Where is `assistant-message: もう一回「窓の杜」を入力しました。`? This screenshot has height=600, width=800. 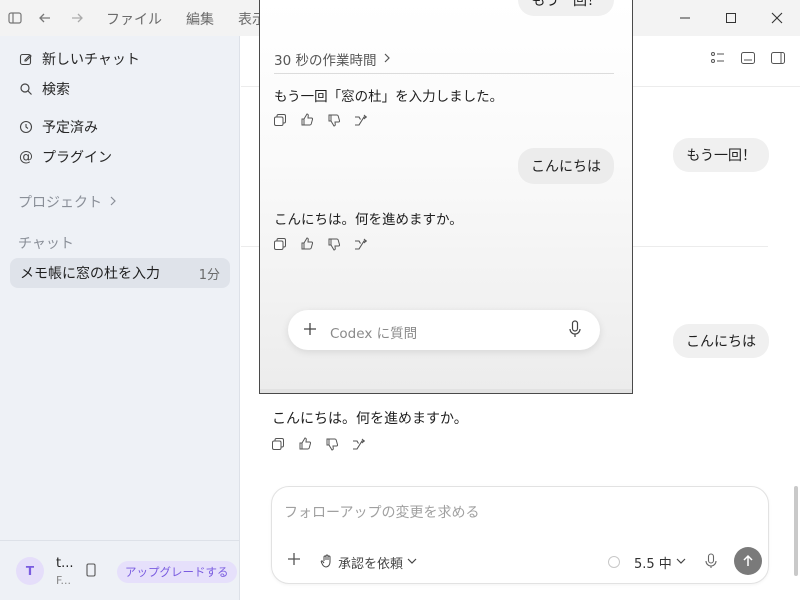 assistant-message: もう一回「窓の杜」を入力しました。 is located at coordinates (389, 97).